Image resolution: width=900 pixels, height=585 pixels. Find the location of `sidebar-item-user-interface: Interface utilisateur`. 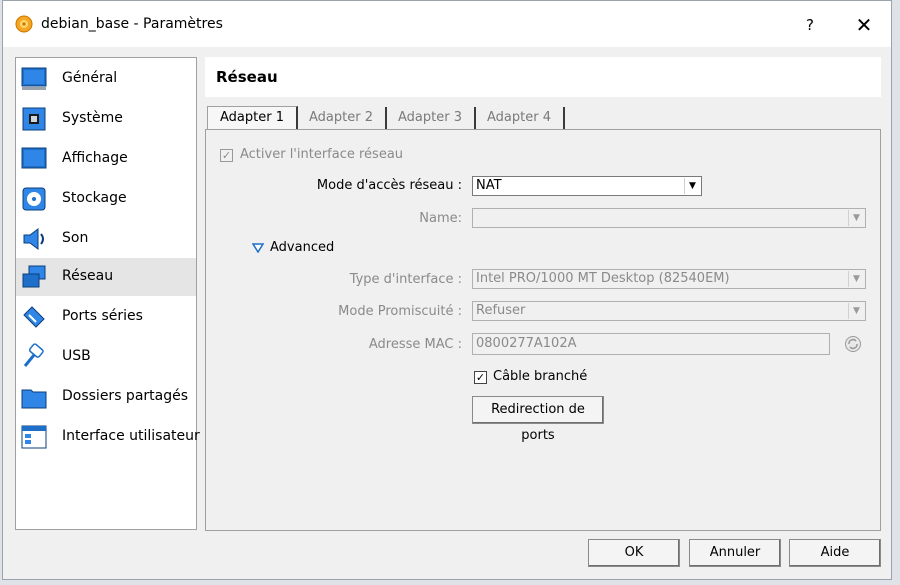

sidebar-item-user-interface: Interface utilisateur is located at coordinates (108, 437).